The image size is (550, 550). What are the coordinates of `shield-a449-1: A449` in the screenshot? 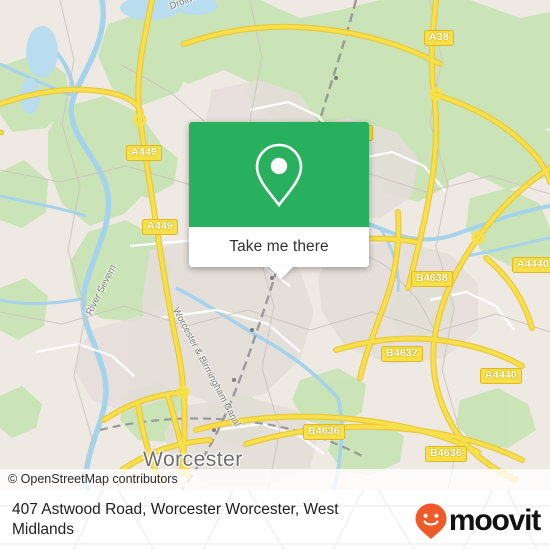 It's located at (144, 153).